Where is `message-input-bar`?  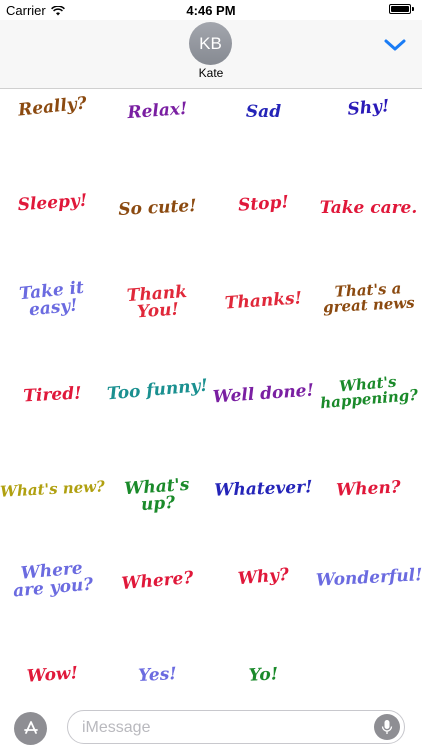
message-input-bar is located at coordinates (211, 728).